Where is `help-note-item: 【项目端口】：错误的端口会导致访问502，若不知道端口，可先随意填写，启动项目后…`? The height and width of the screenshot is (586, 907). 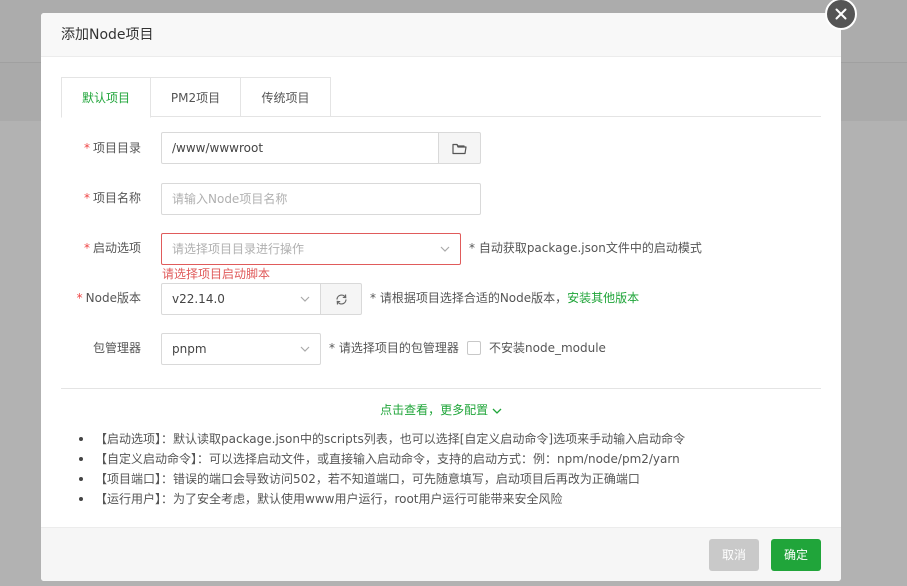
help-note-item: 【项目端口】：错误的端口会导致访问502，若不知道端口，可先随意填写，启动项目后… is located at coordinates (447, 479).